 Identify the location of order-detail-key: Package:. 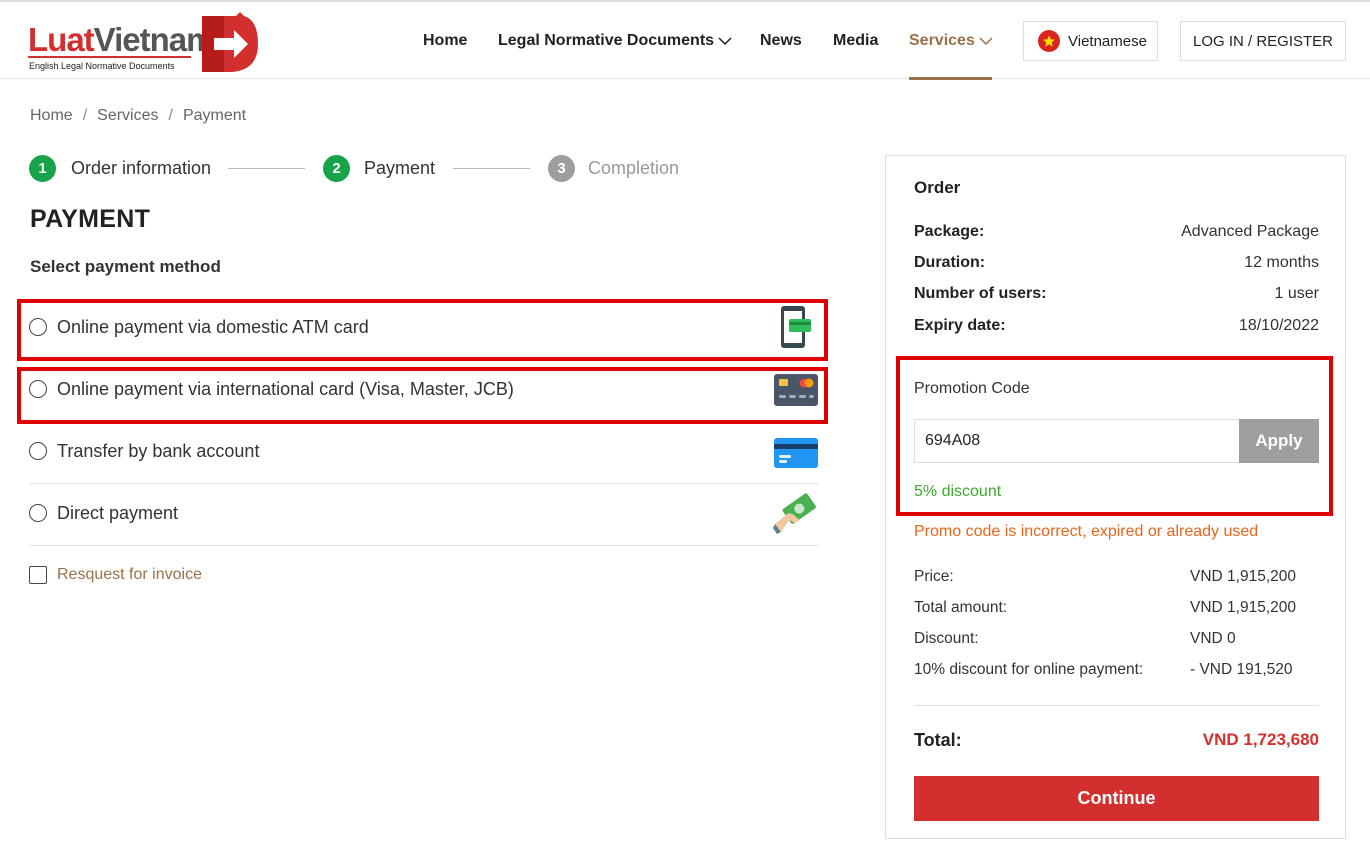
(949, 231).